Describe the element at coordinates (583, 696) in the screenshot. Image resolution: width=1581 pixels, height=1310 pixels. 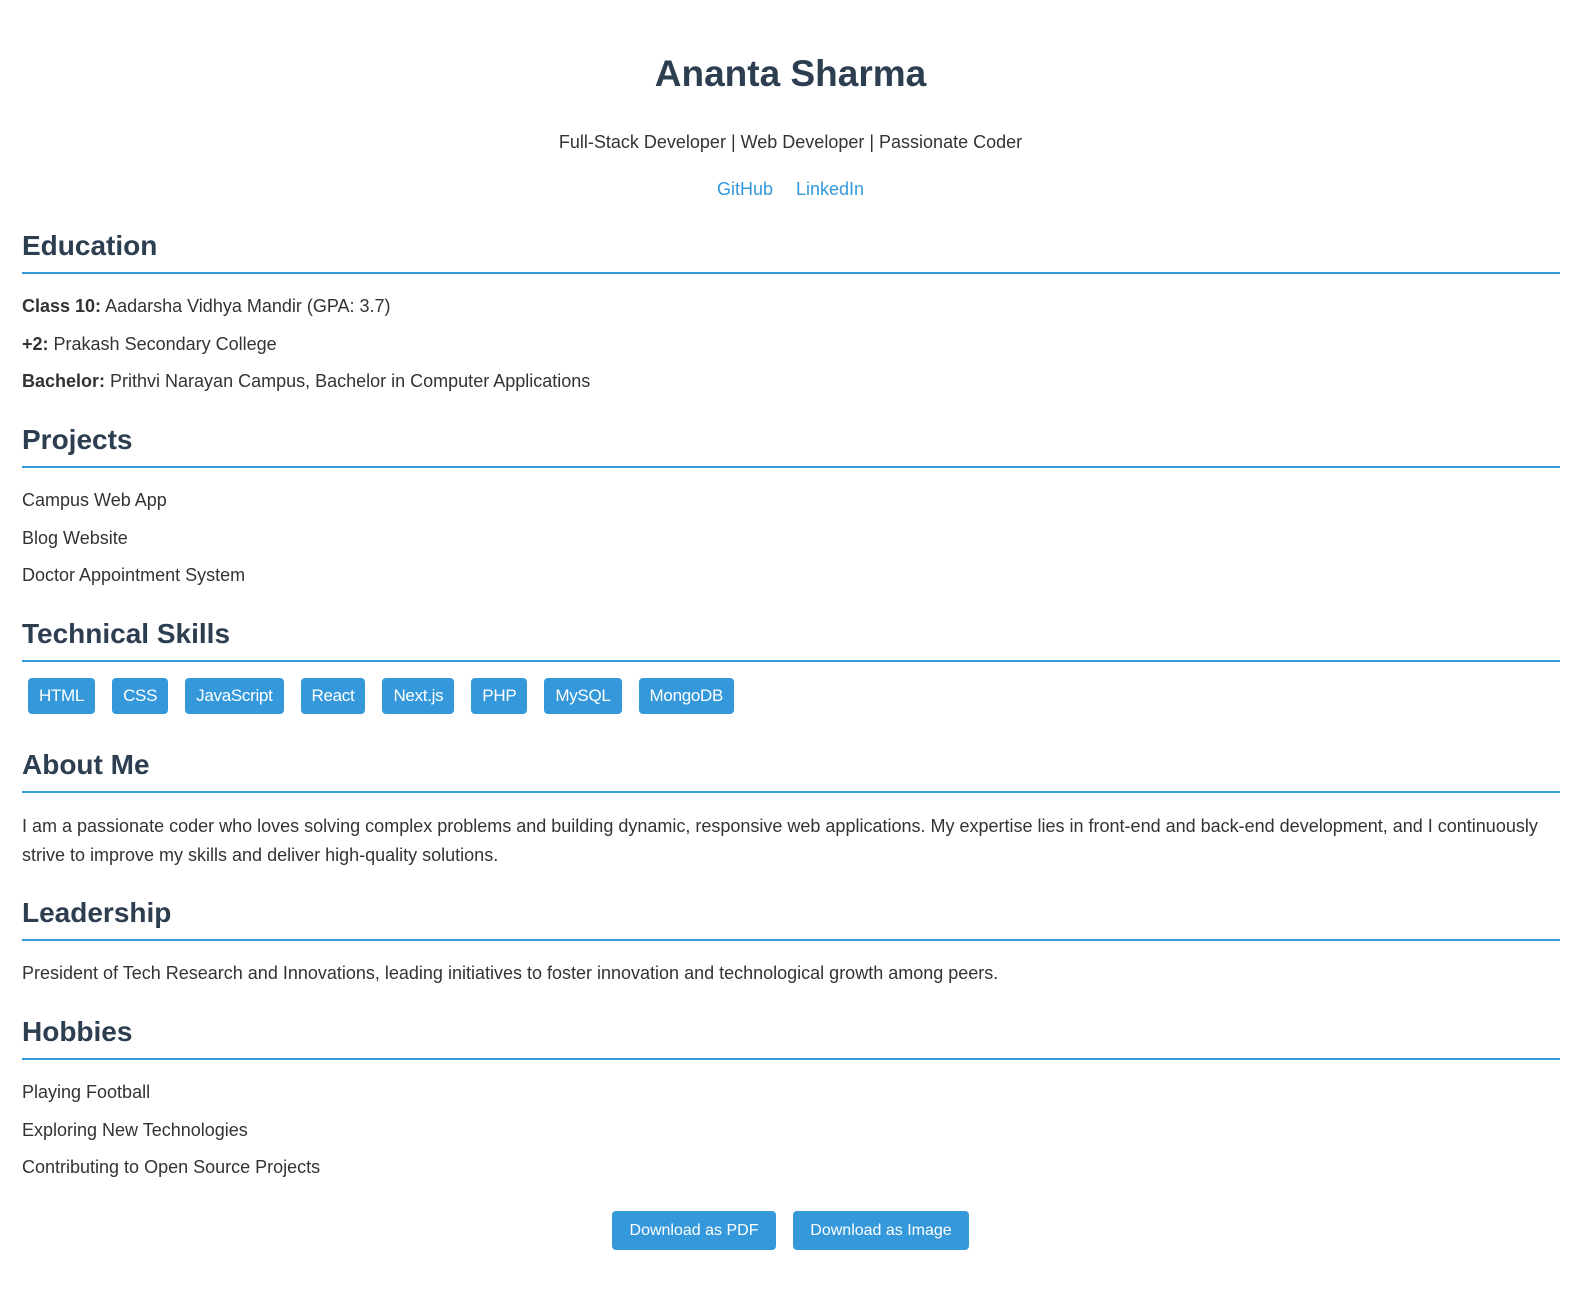
I see `skill-tag-mysql: MySQL` at that location.